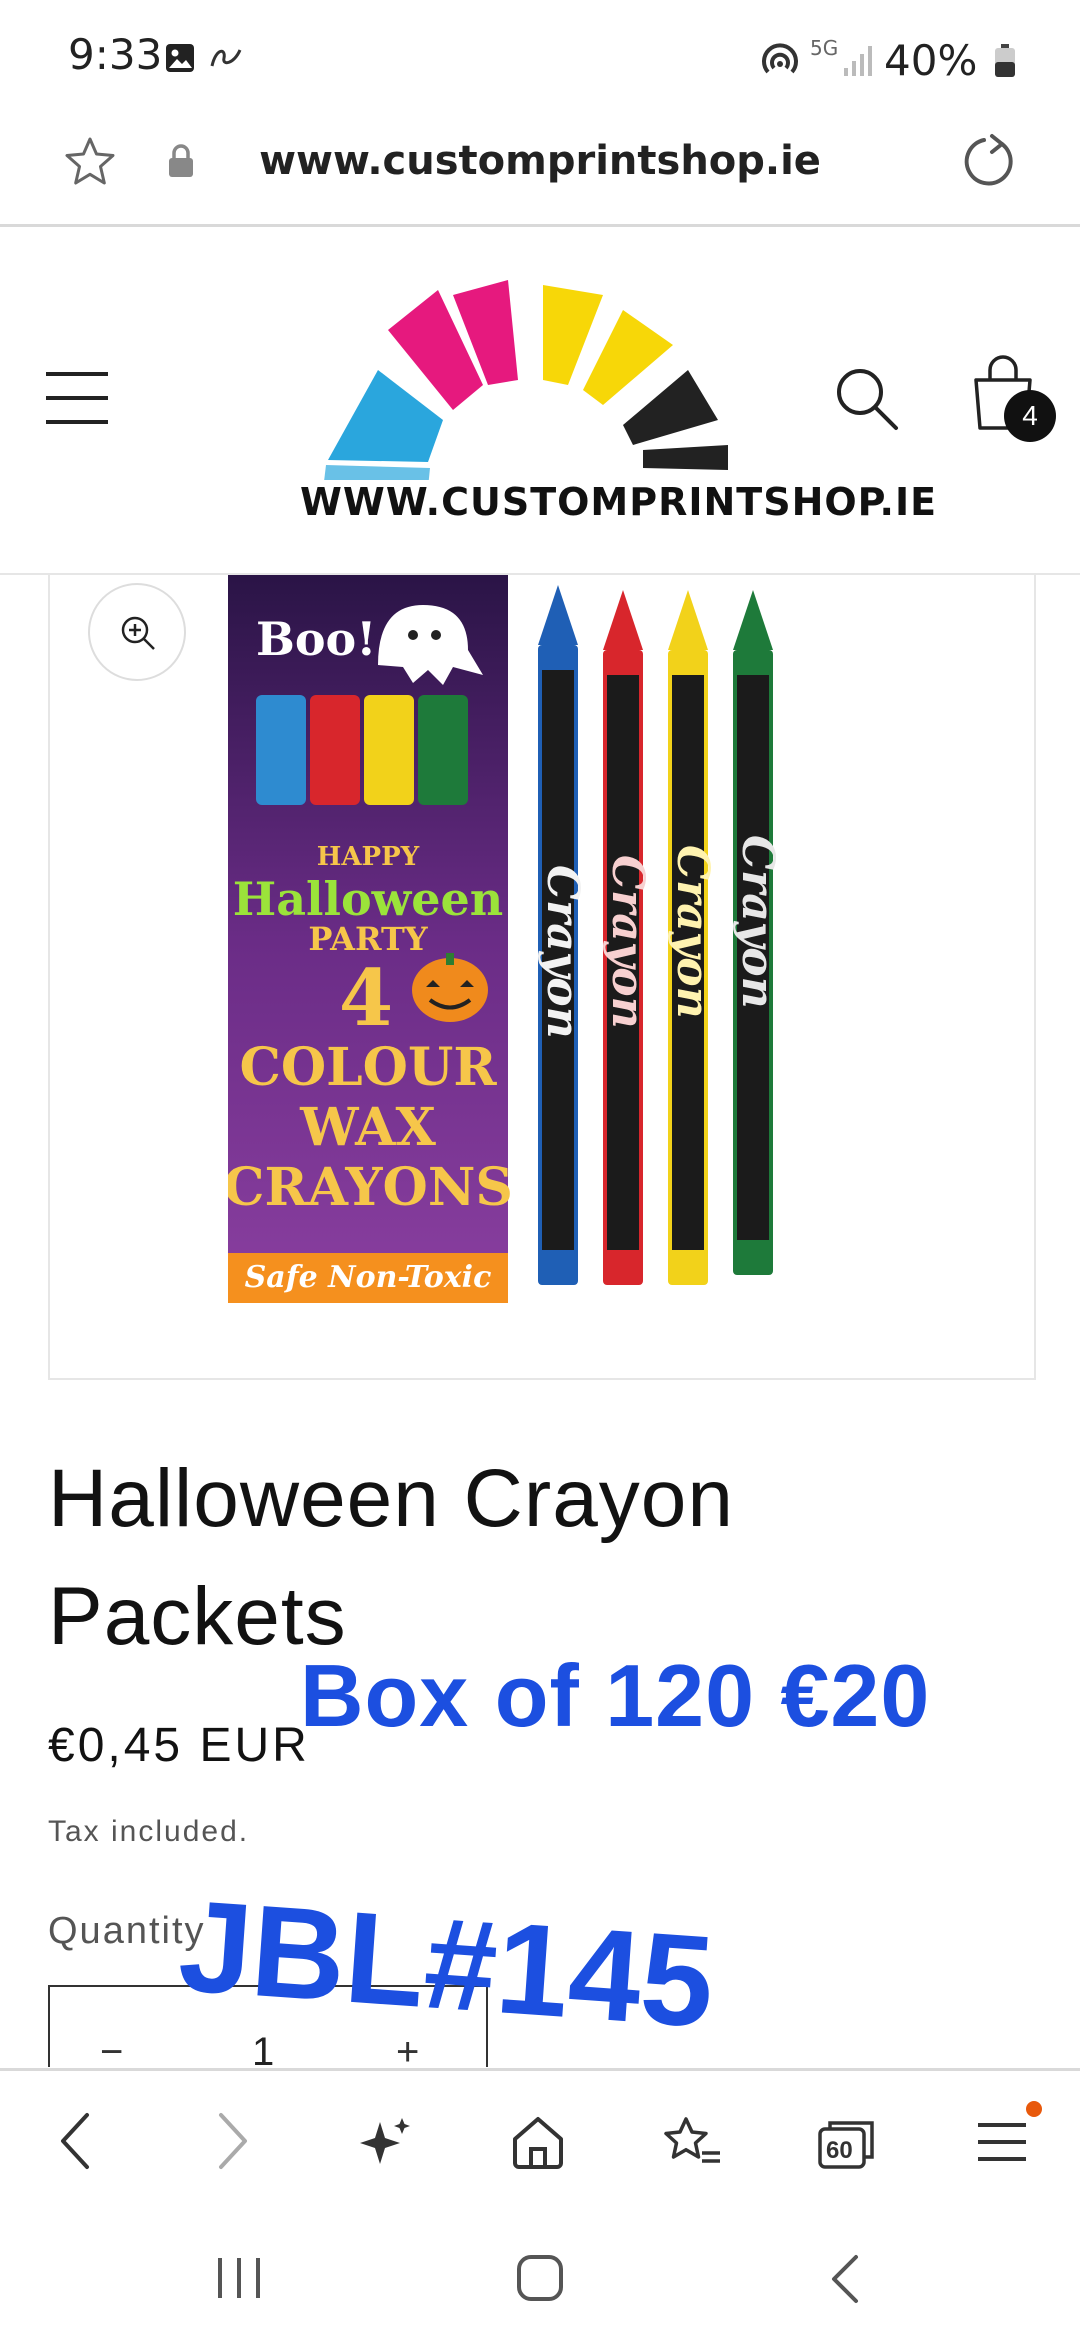 Image resolution: width=1080 pixels, height=2340 pixels. What do you see at coordinates (367, 1127) in the screenshot?
I see `box-text-wax: WAX` at bounding box center [367, 1127].